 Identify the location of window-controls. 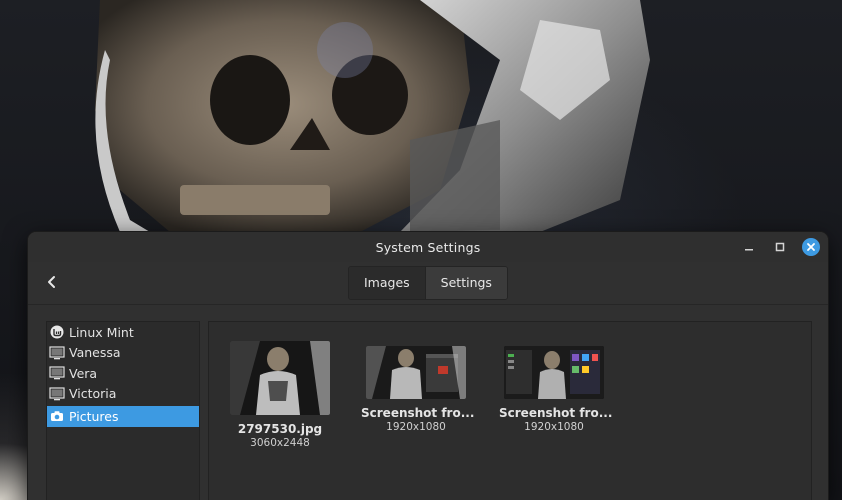
(780, 247).